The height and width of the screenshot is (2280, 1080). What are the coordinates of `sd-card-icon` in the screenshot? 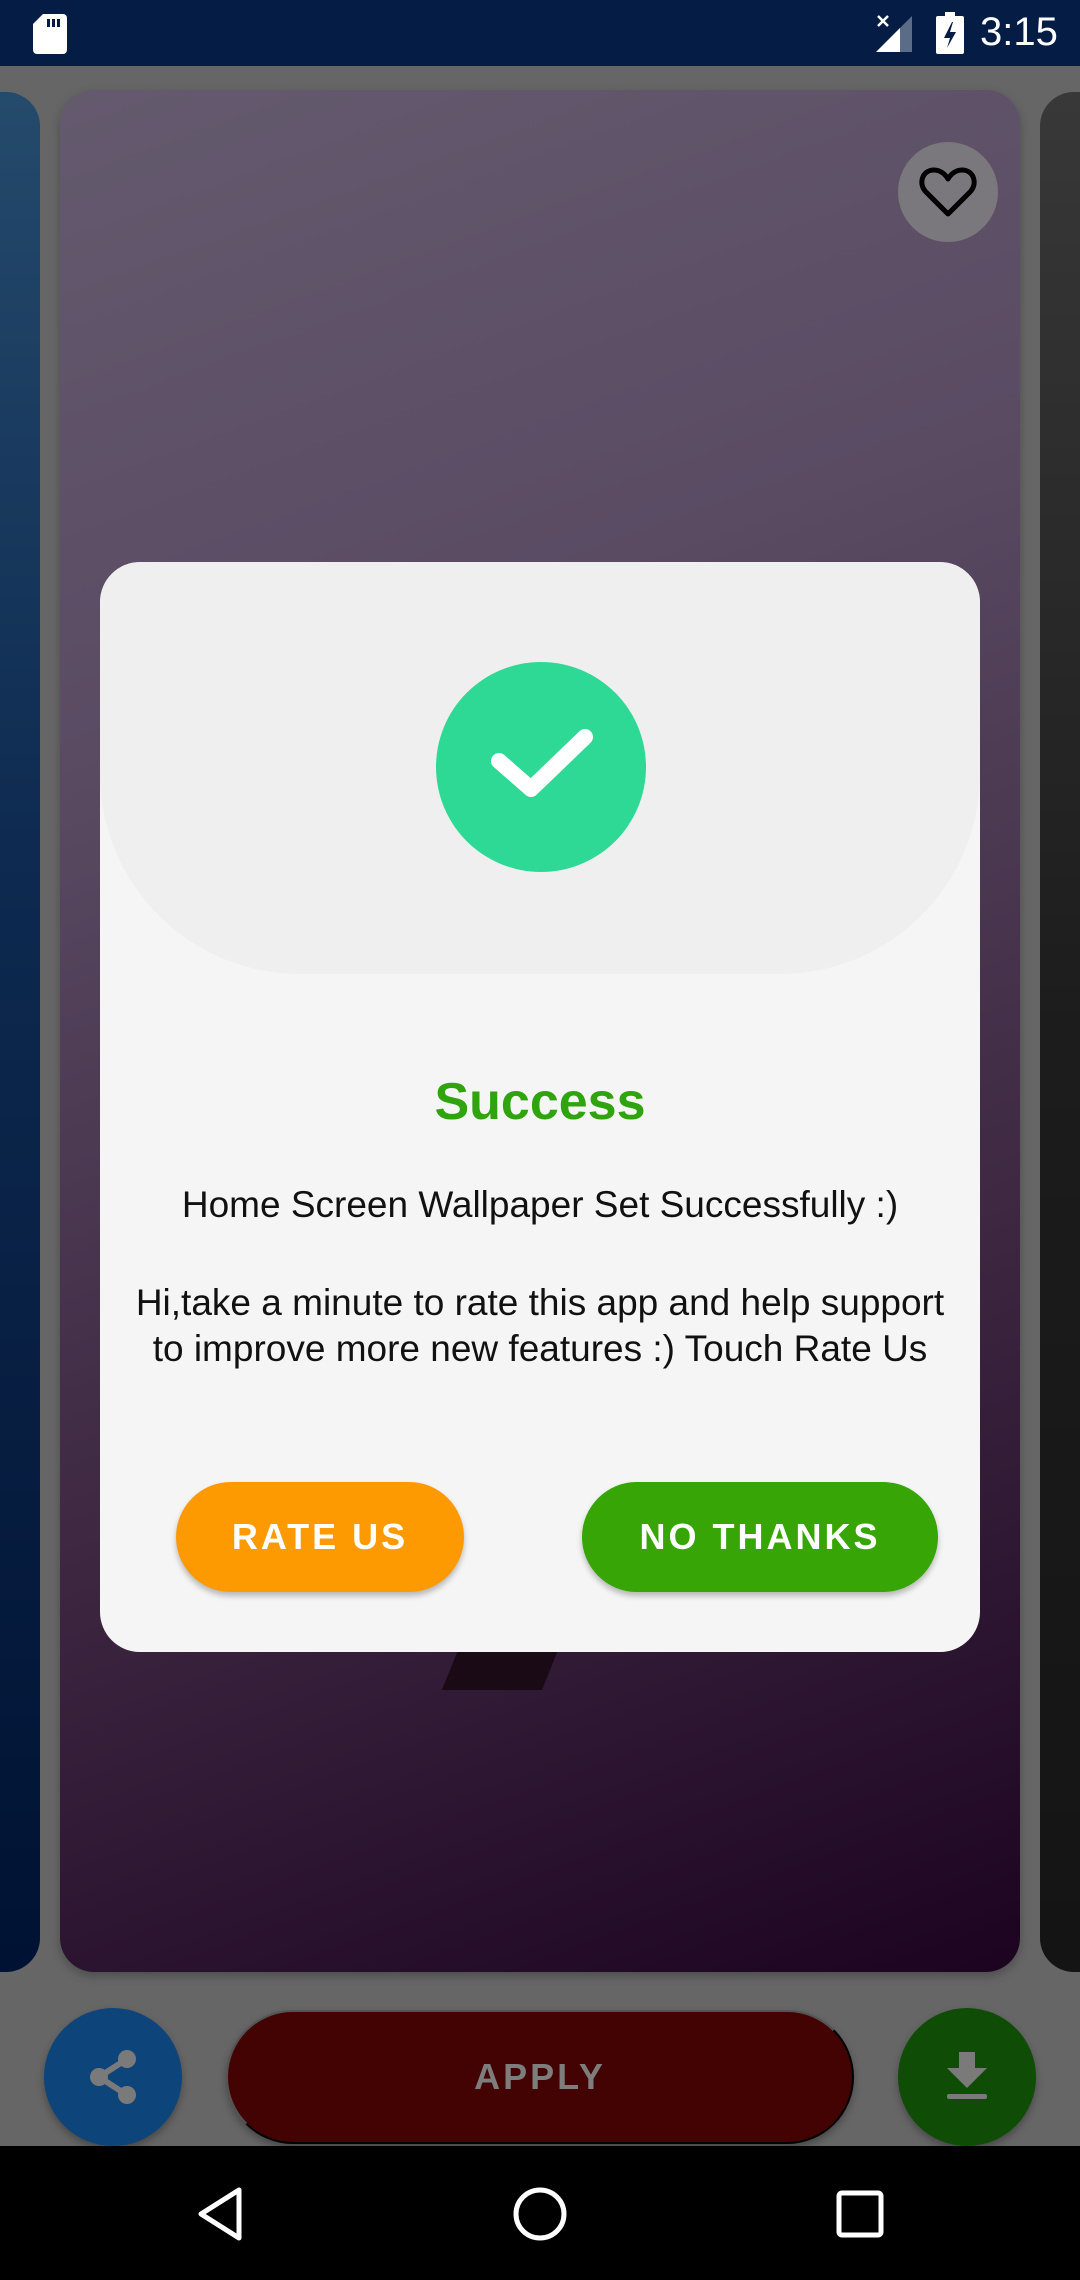 It's located at (50, 34).